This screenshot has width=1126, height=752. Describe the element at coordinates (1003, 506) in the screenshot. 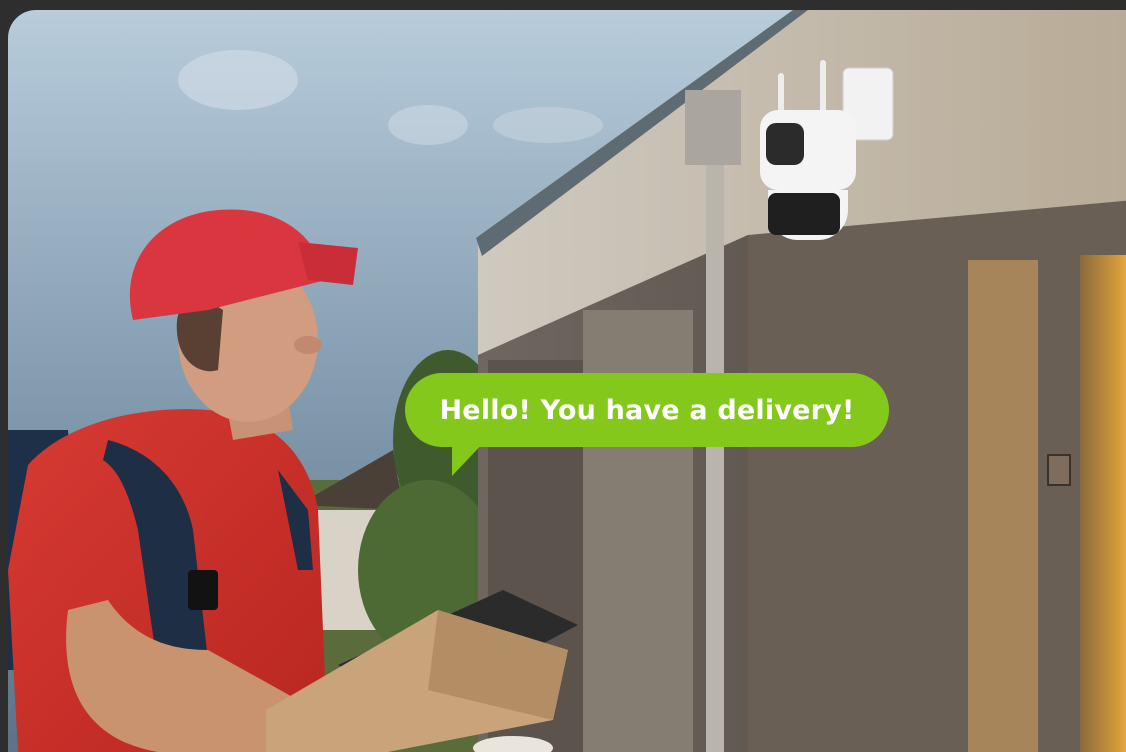

I see `wall-light` at that location.